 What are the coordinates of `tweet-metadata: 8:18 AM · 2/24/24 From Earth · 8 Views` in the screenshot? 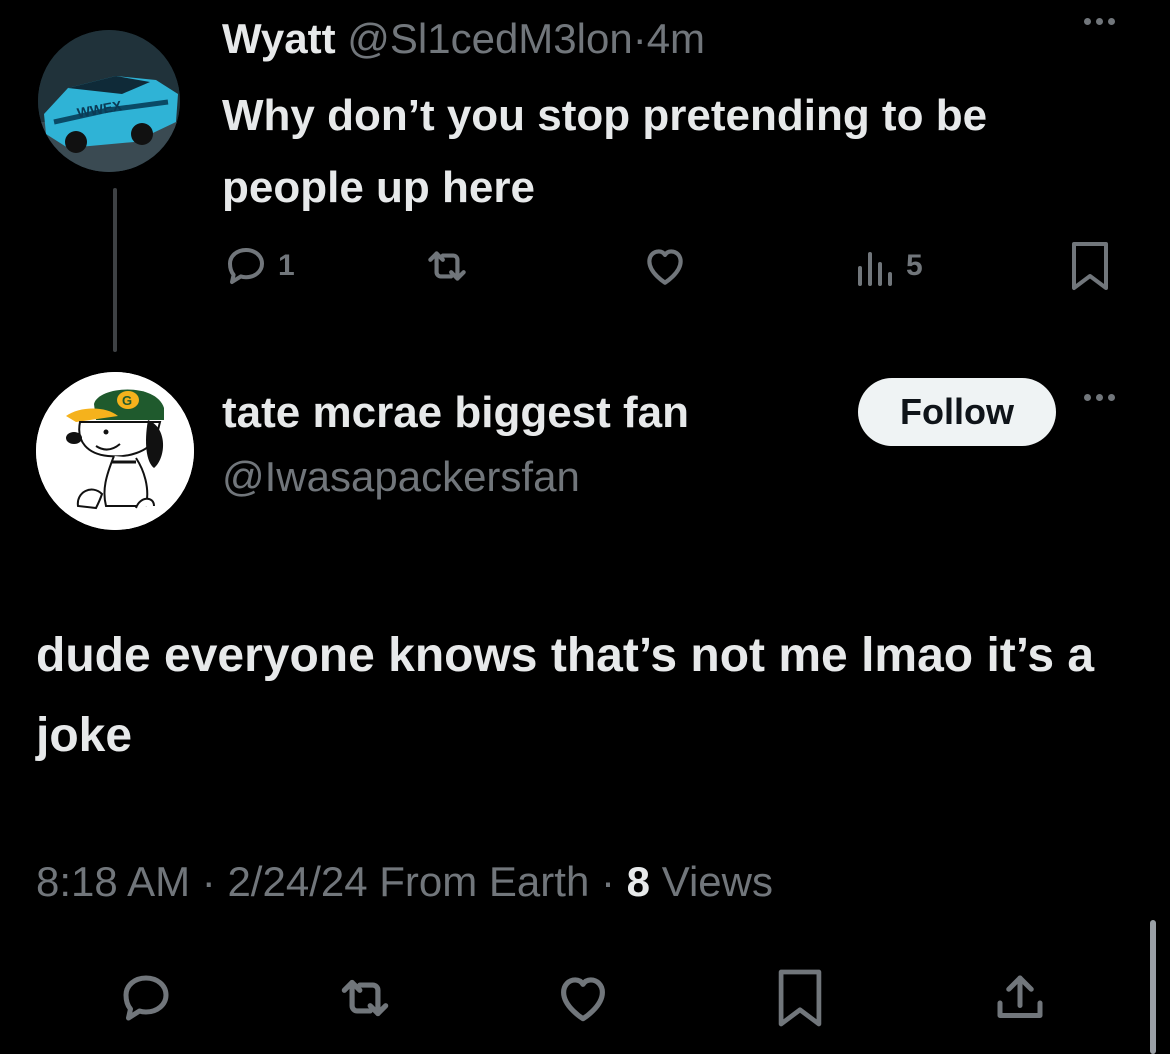 It's located at (404, 882).